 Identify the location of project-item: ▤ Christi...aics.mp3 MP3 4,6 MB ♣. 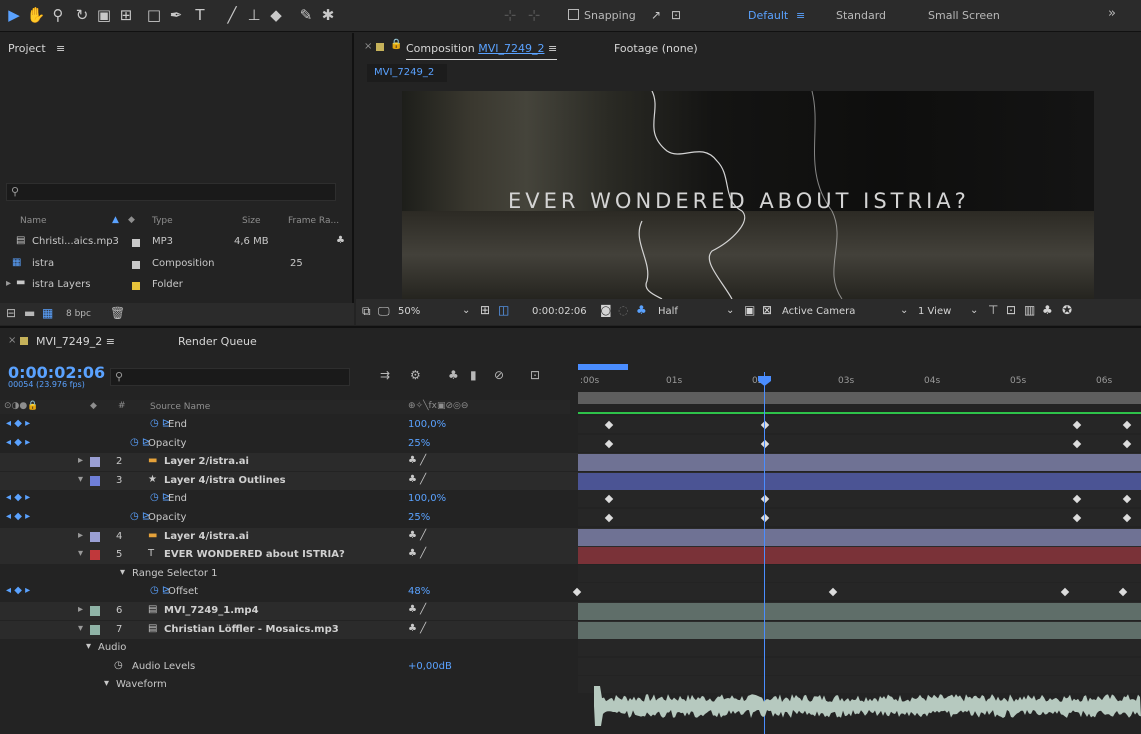
(176, 242).